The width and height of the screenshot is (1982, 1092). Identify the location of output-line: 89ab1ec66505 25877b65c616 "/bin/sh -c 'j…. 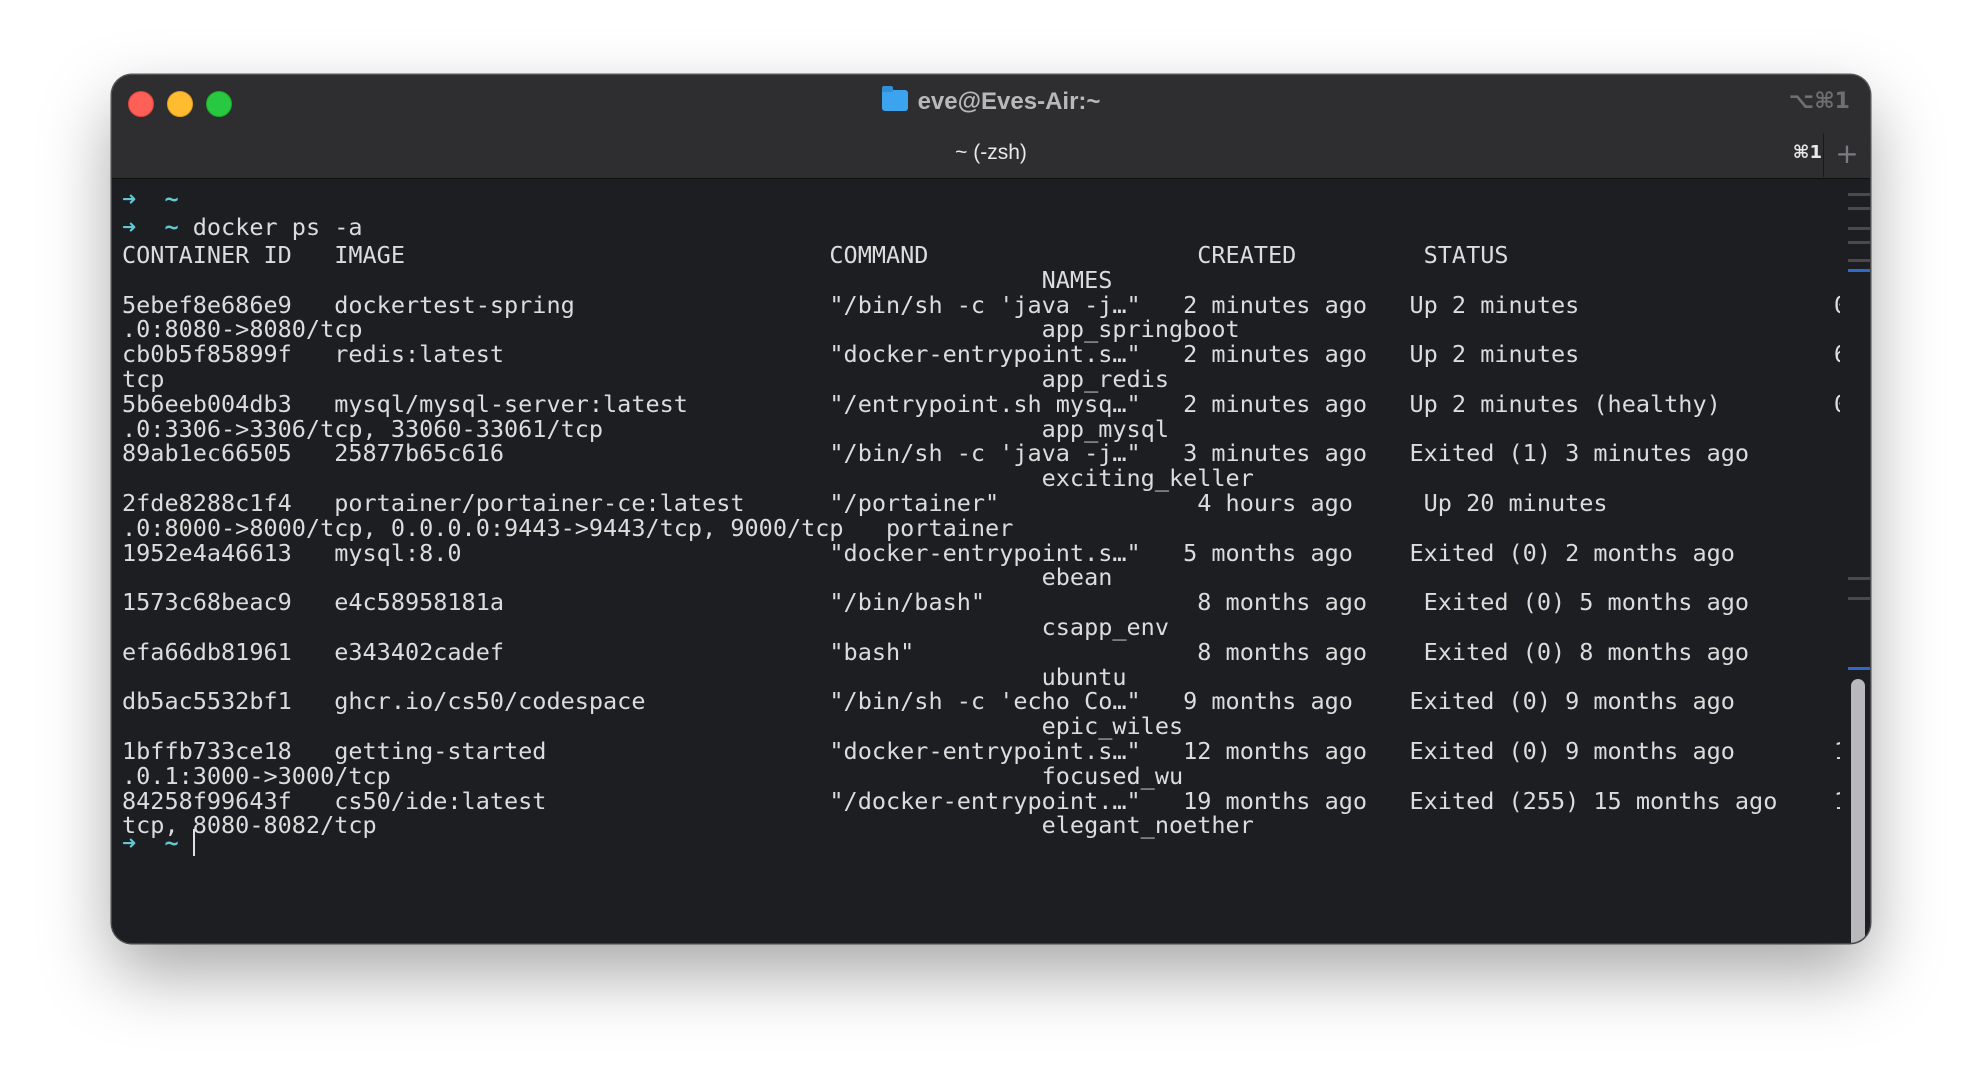
(936, 453).